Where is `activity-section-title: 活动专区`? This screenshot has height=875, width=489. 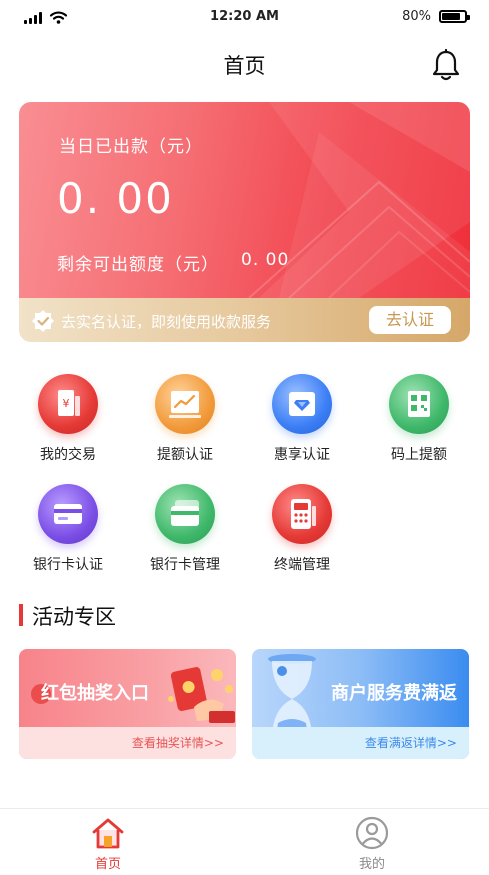
activity-section-title: 活动专区 is located at coordinates (74, 617).